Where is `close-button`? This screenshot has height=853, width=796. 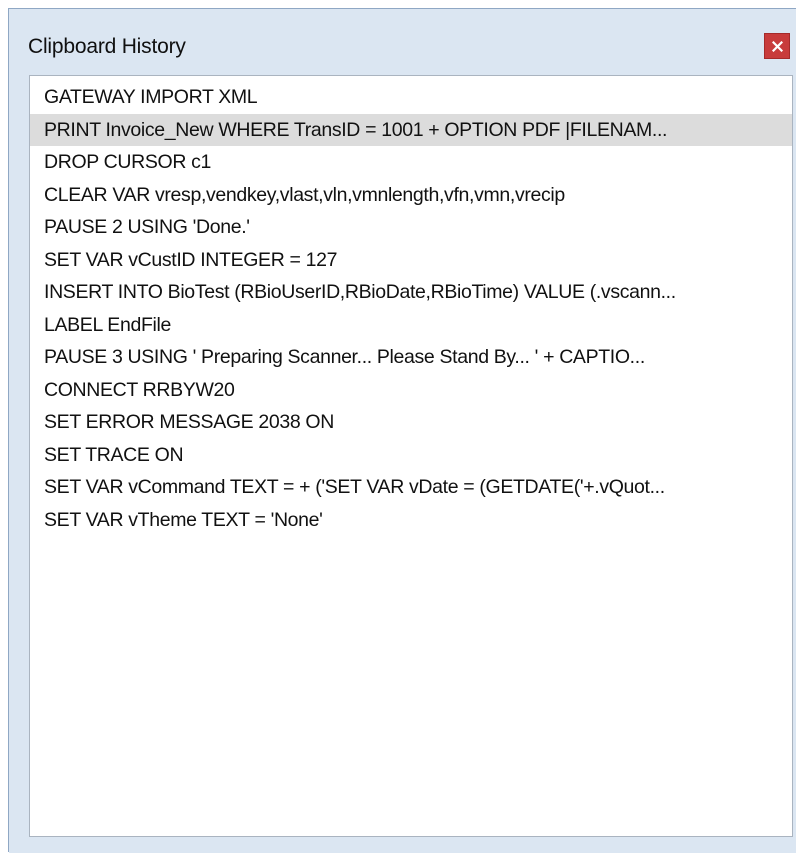 close-button is located at coordinates (777, 46).